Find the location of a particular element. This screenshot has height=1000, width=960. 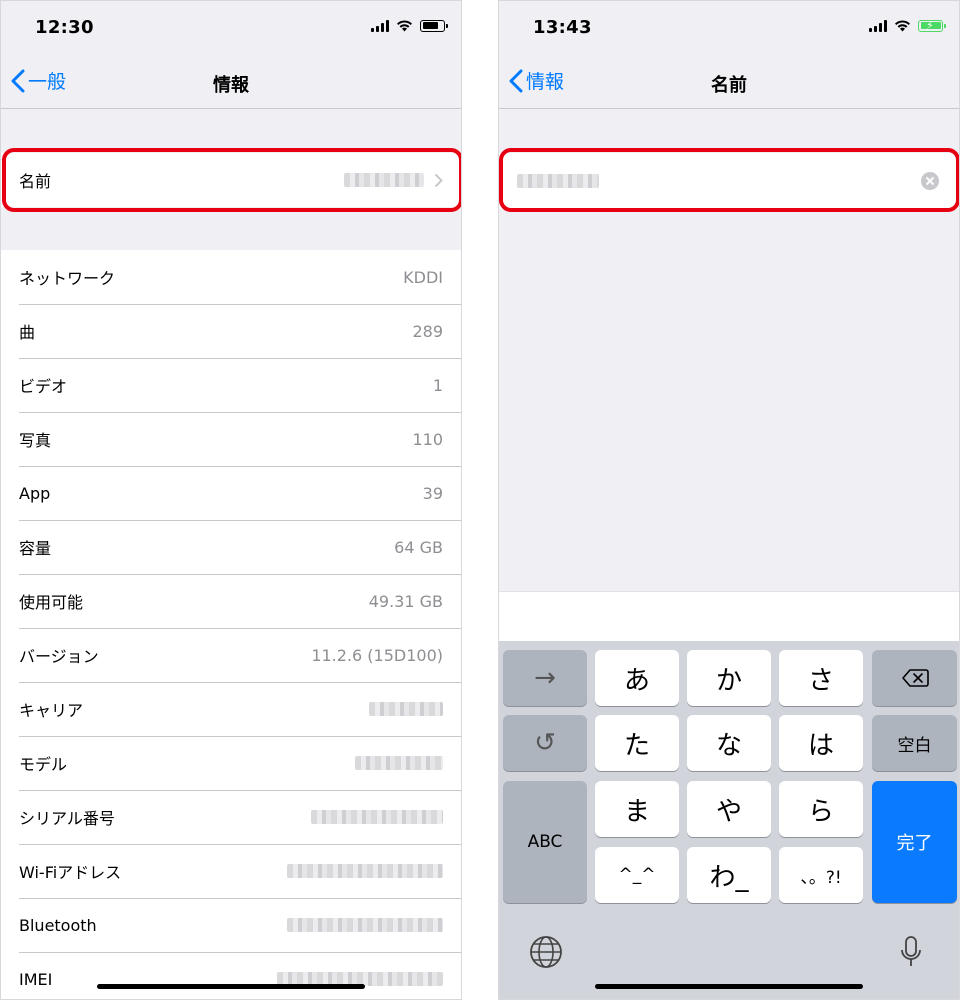

status-icons is located at coordinates (409, 25).